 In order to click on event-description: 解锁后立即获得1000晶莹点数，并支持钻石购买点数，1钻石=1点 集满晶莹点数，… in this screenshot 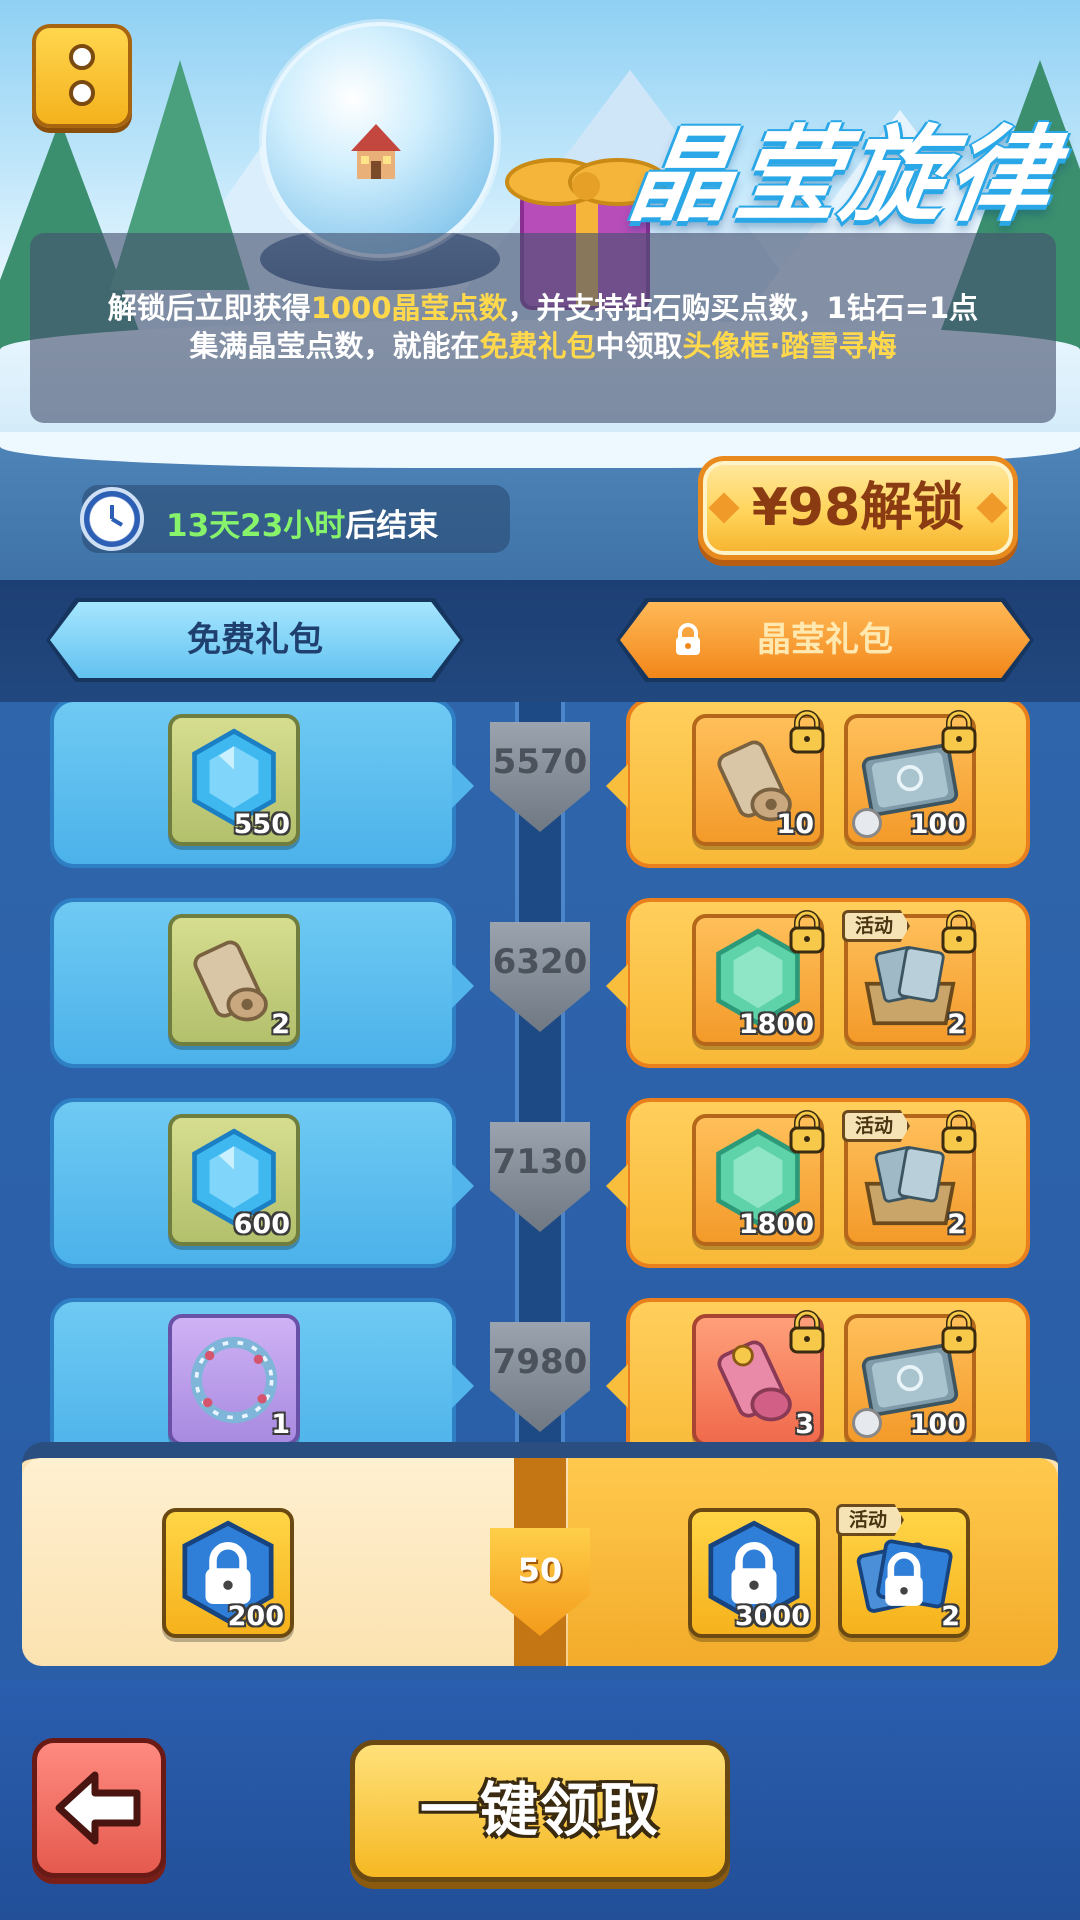, I will do `click(543, 328)`.